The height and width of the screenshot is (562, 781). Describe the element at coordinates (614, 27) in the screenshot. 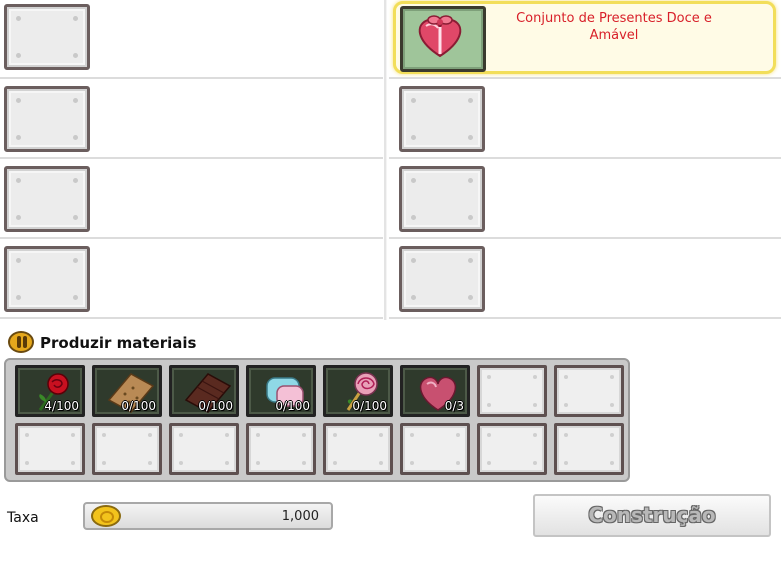

I see `recipe-name: Conjunto de Presentes Doce e Amável` at that location.